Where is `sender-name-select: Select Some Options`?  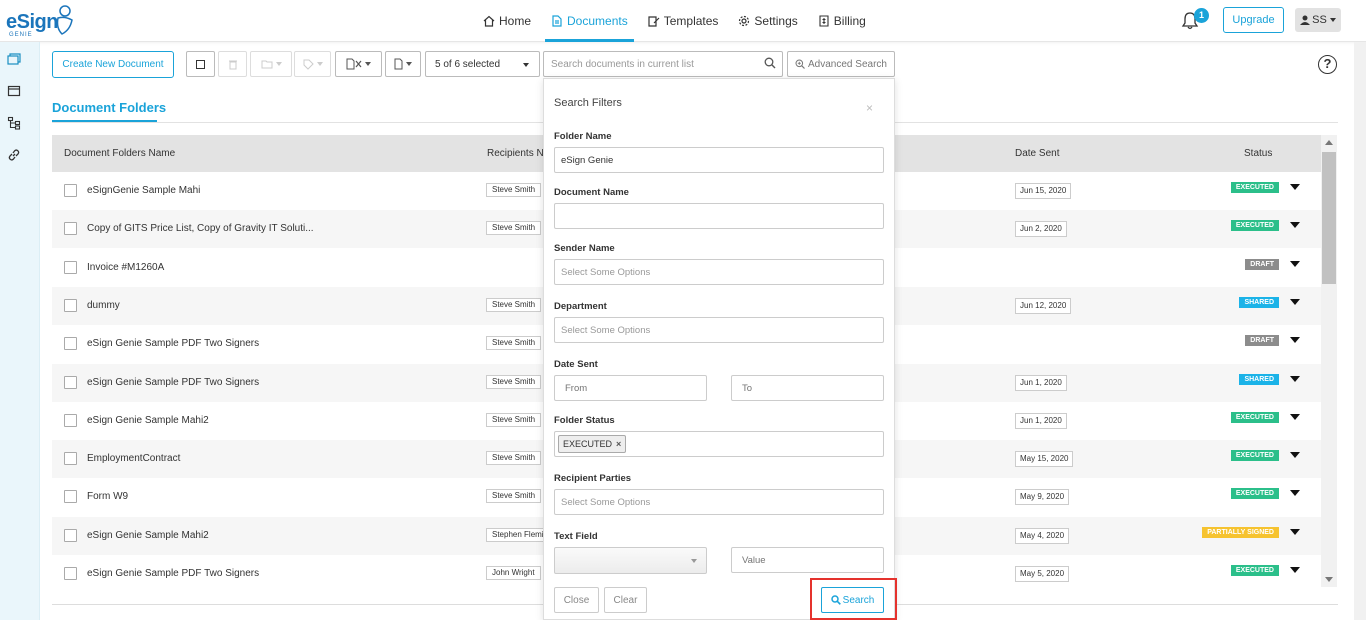 sender-name-select: Select Some Options is located at coordinates (719, 272).